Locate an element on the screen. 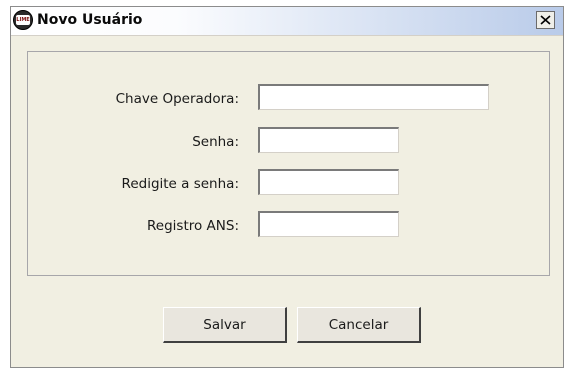 The image size is (574, 374). operator-key-input is located at coordinates (373, 97).